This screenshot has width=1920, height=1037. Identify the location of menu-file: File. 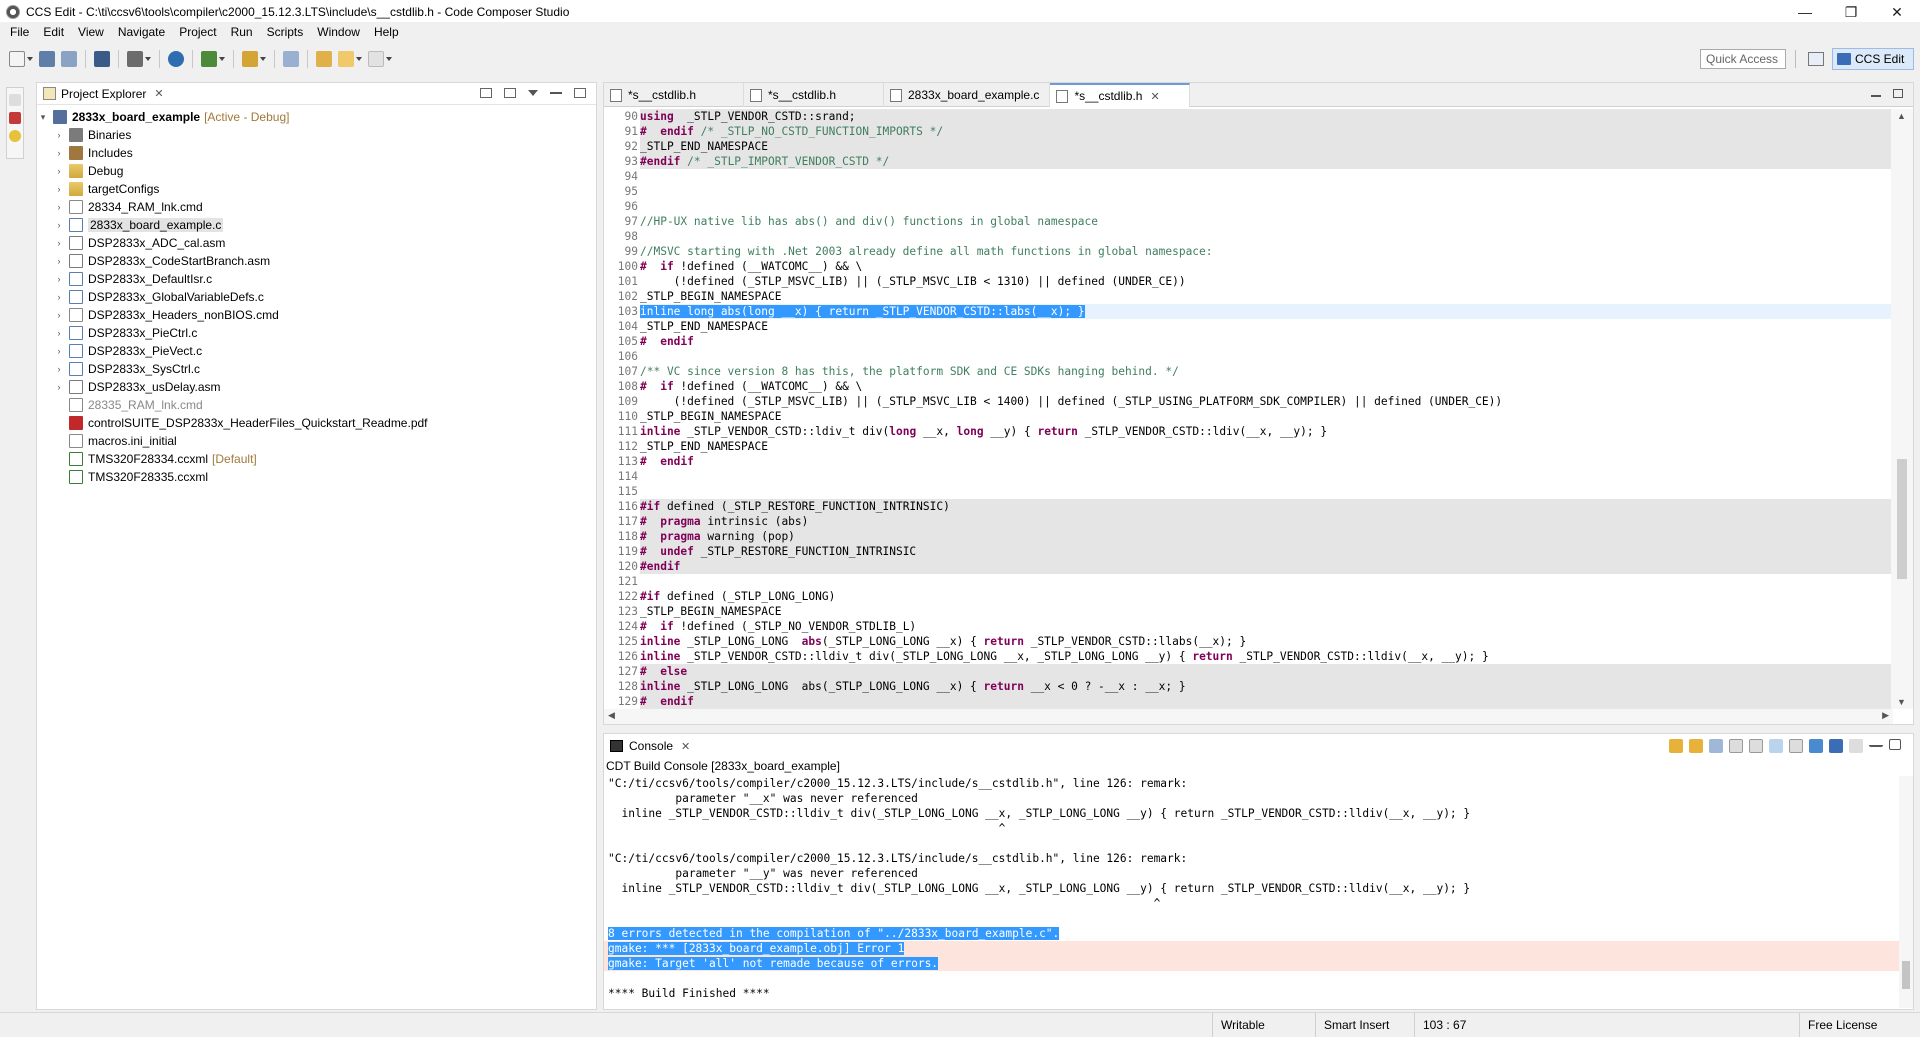
(19, 32).